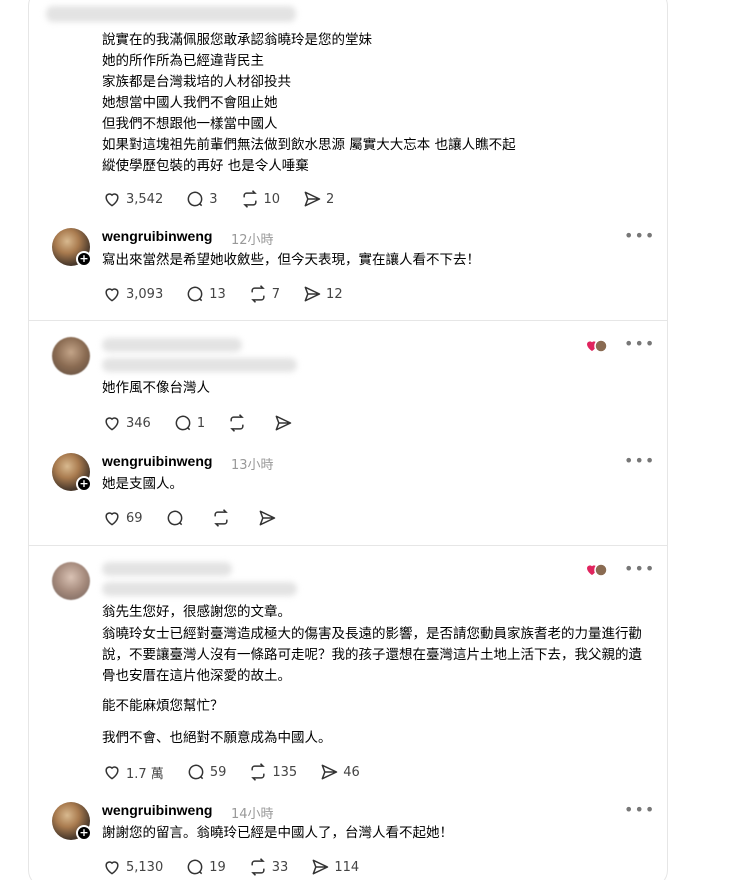 The height and width of the screenshot is (880, 755). Describe the element at coordinates (229, 199) in the screenshot. I see `action-bar: 3,542 3 10 2` at that location.